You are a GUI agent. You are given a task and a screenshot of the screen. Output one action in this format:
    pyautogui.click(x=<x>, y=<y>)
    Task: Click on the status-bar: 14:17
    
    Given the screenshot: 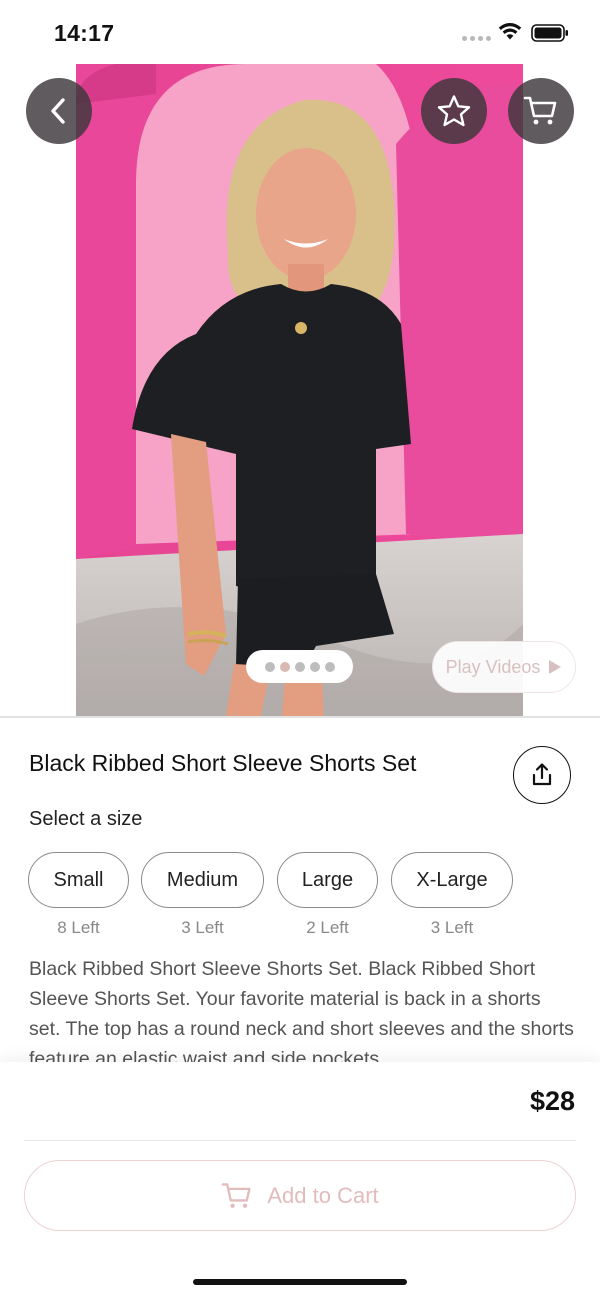 What is the action you would take?
    pyautogui.click(x=300, y=32)
    